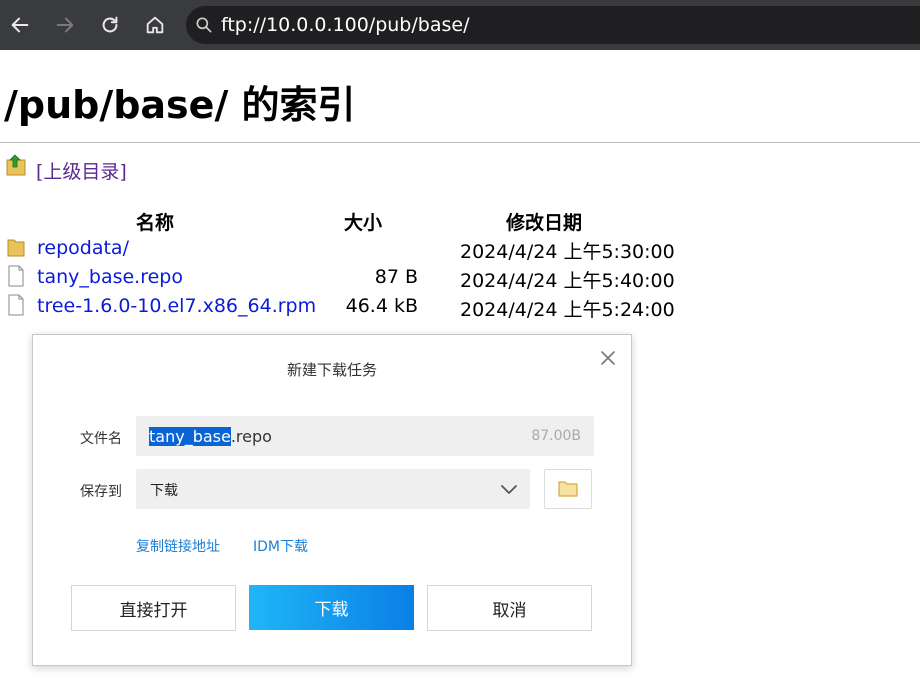 The image size is (920, 696). What do you see at coordinates (608, 358) in the screenshot?
I see `close-icon` at bounding box center [608, 358].